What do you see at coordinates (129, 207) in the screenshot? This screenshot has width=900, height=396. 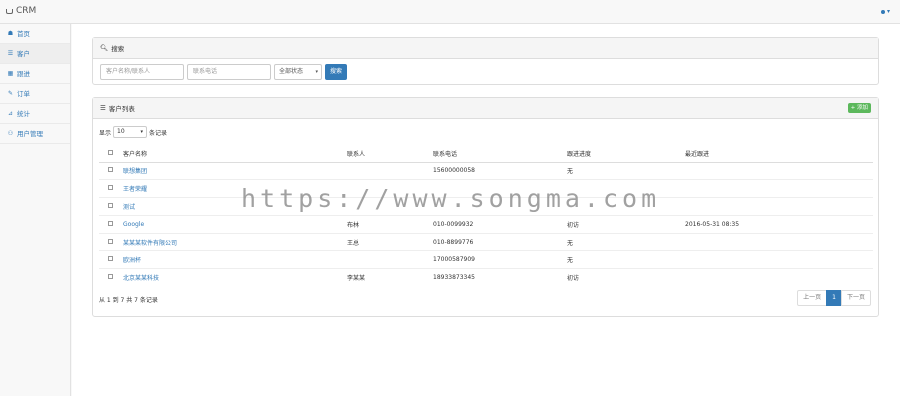 I see `customer-link: 测试` at bounding box center [129, 207].